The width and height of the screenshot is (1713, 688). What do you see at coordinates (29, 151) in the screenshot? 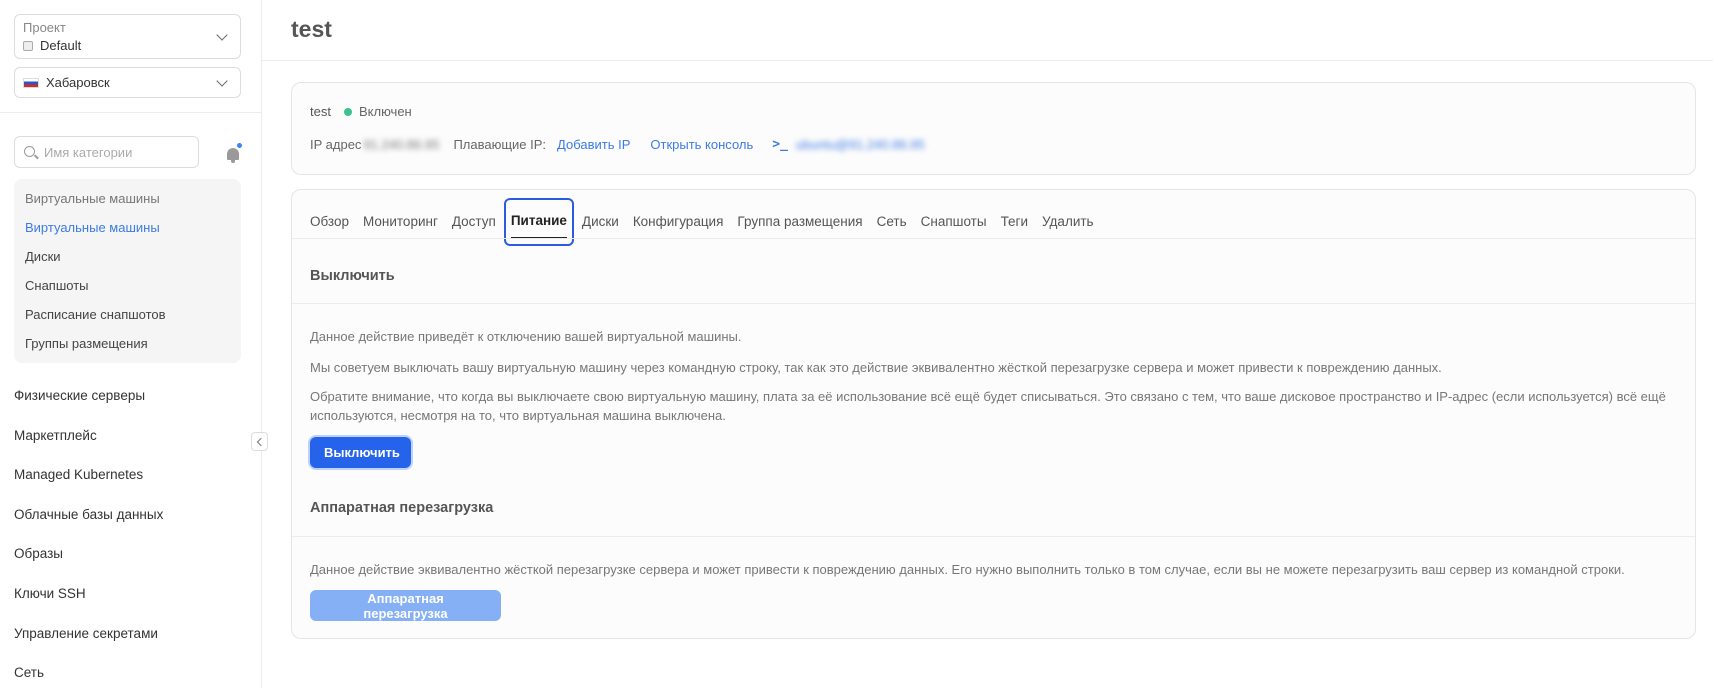
I see `search-icon` at bounding box center [29, 151].